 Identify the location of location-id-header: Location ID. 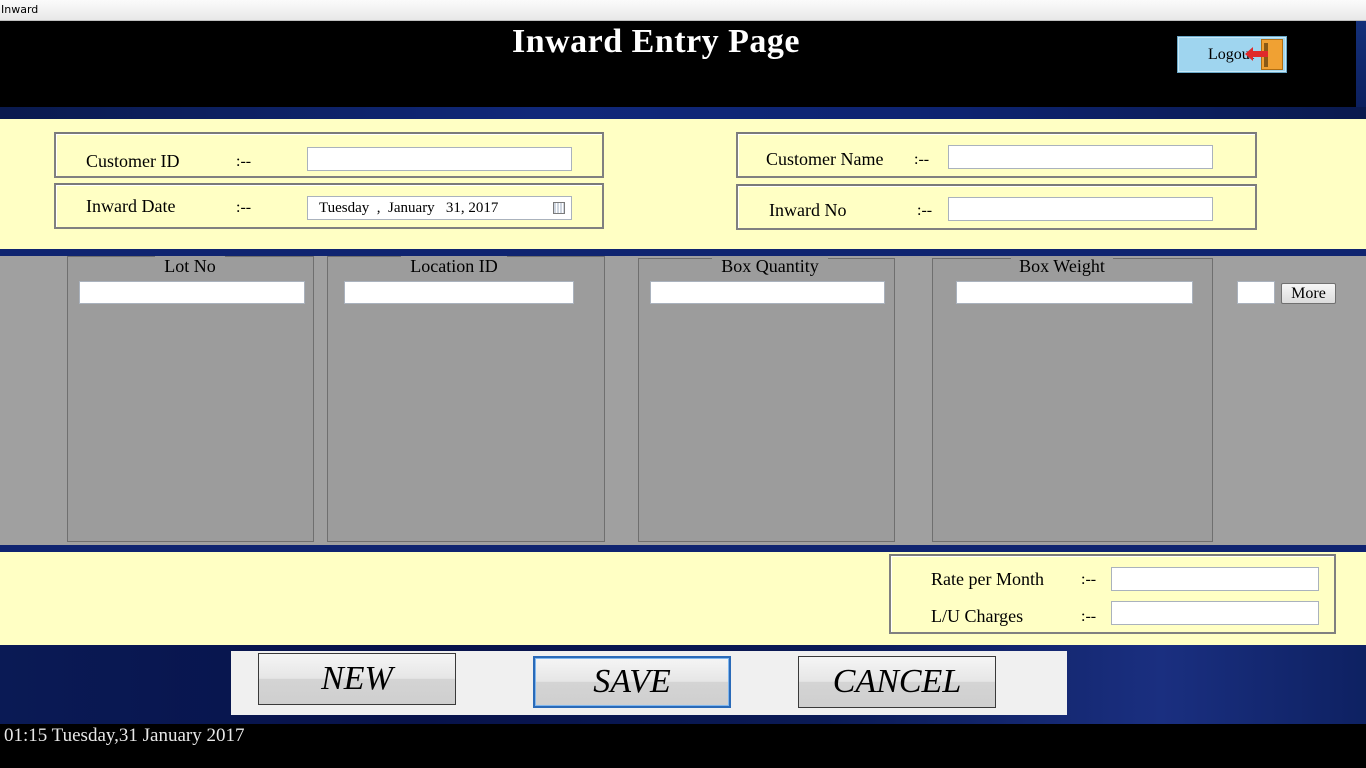
(454, 266).